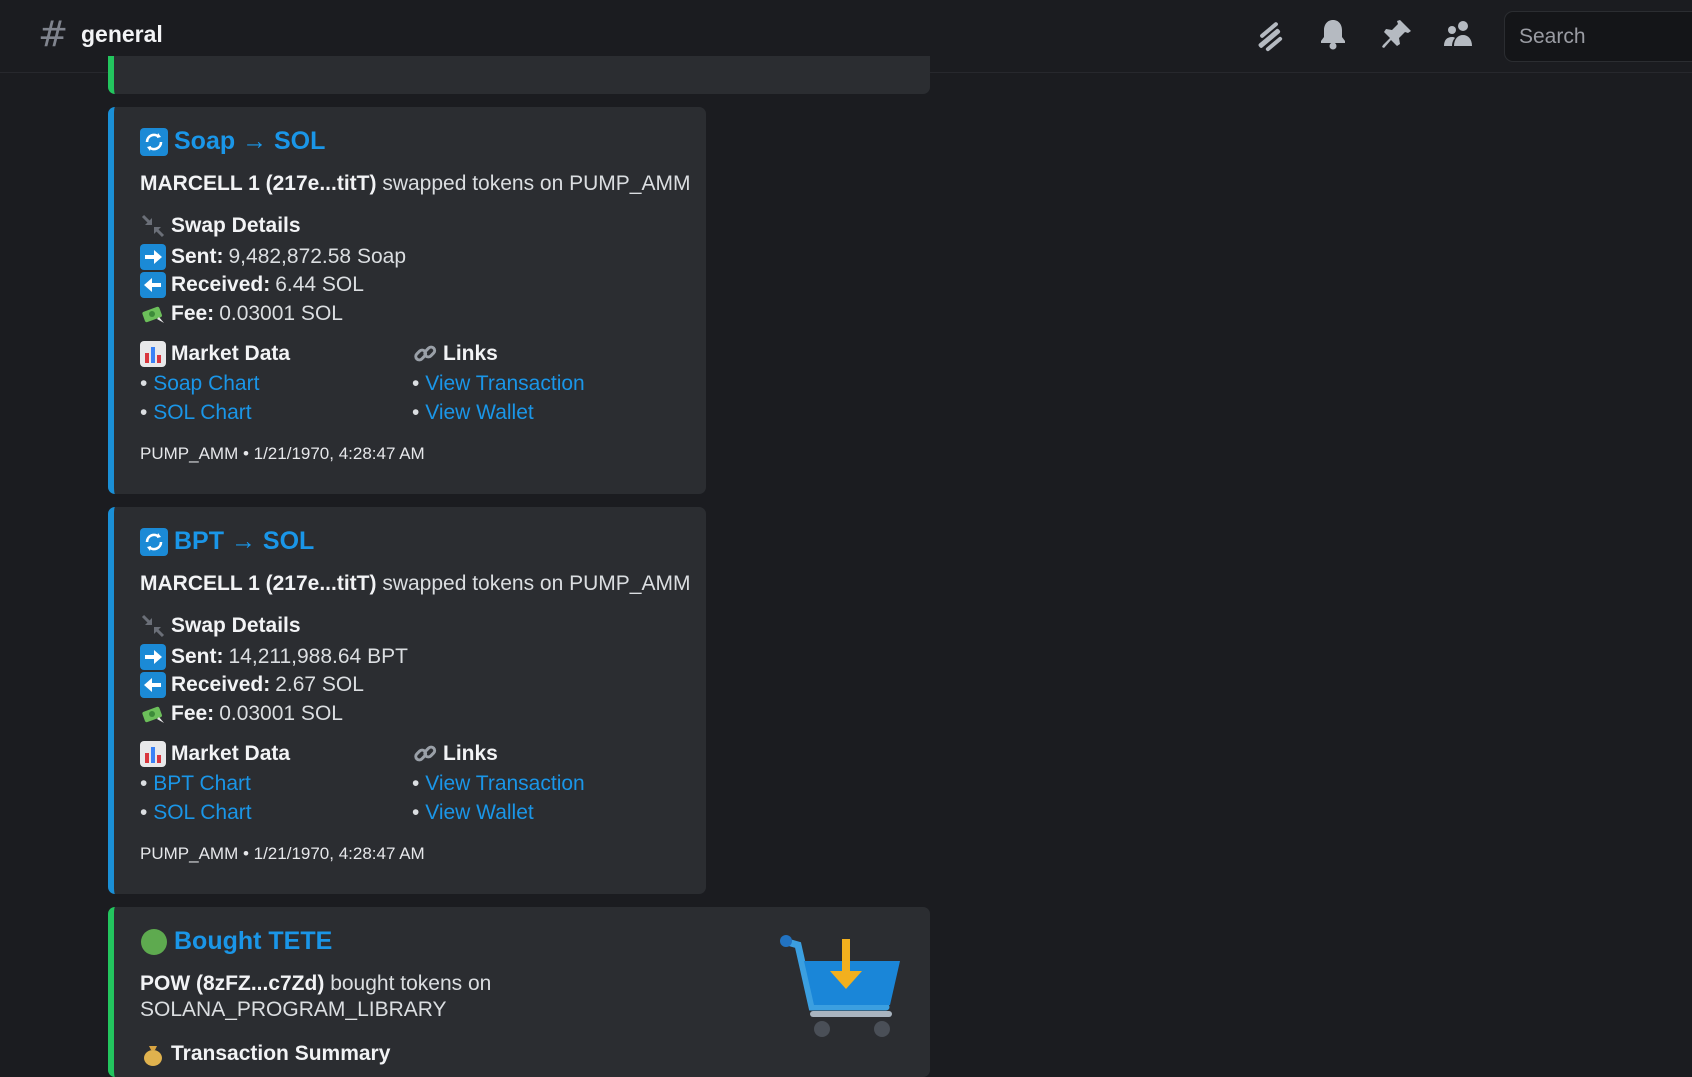 Image resolution: width=1692 pixels, height=1077 pixels. What do you see at coordinates (253, 941) in the screenshot?
I see `embed-title: Bought TETE` at bounding box center [253, 941].